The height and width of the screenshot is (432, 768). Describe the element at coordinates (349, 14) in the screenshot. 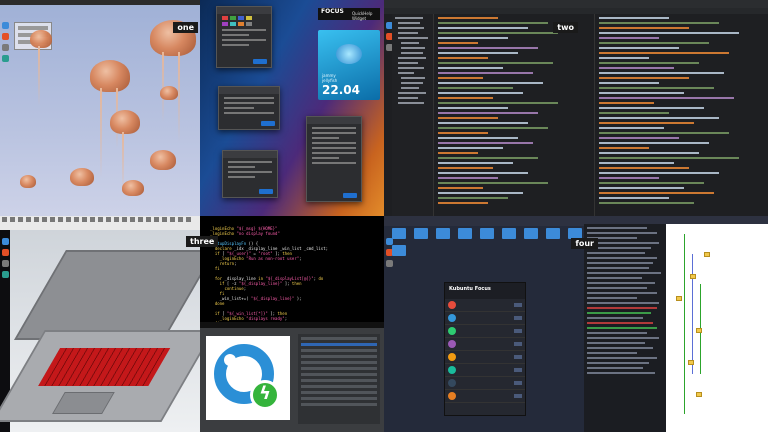

I see `focus-widget-header: FOCUS QuickHelp Widget` at that location.